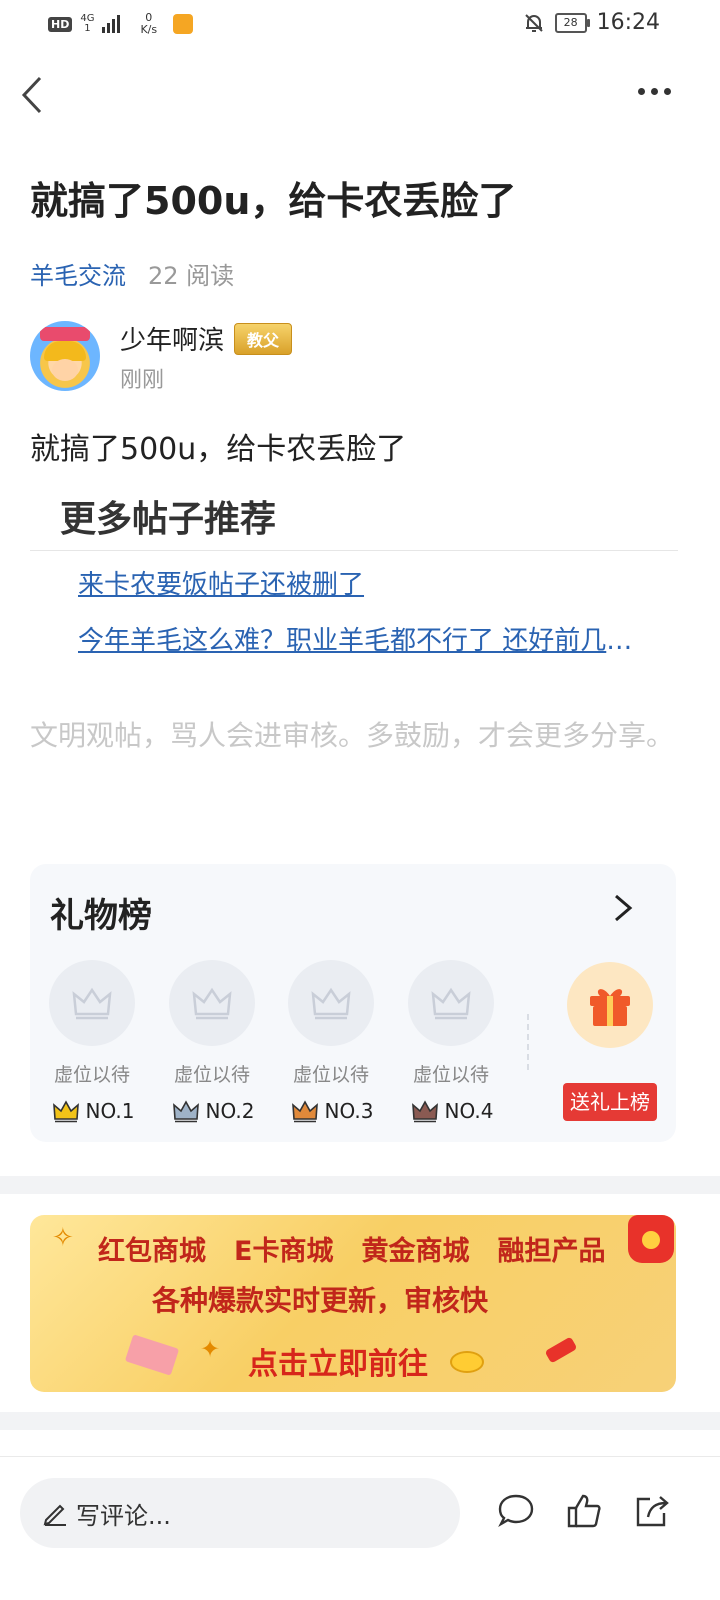 Image resolution: width=720 pixels, height=1600 pixels. What do you see at coordinates (338, 1364) in the screenshot?
I see `banner-cta: 点击立即前往` at bounding box center [338, 1364].